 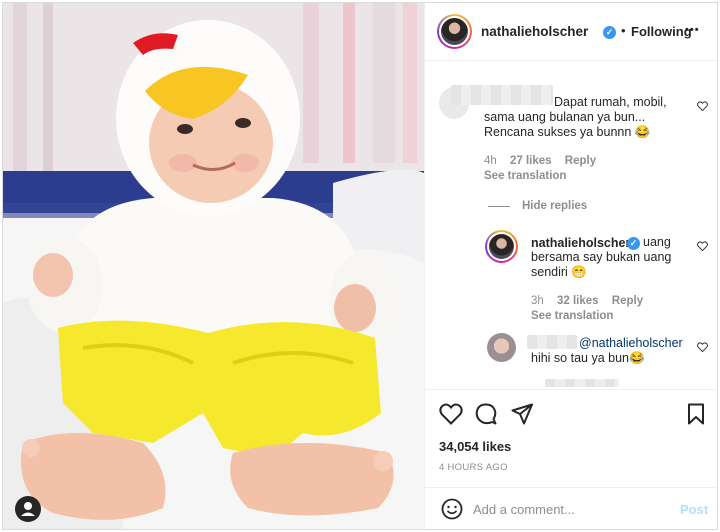 I want to click on author-avatar, so click(x=454, y=31).